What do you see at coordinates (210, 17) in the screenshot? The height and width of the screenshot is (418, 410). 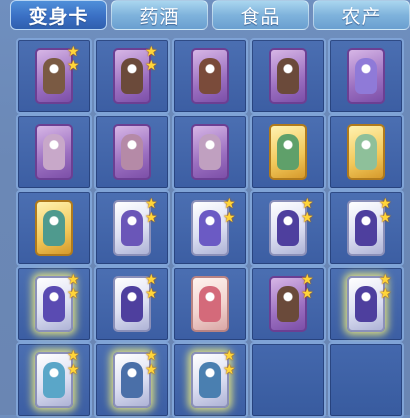 I see `tab-bar: 变身卡 药酒 食品 农产` at bounding box center [210, 17].